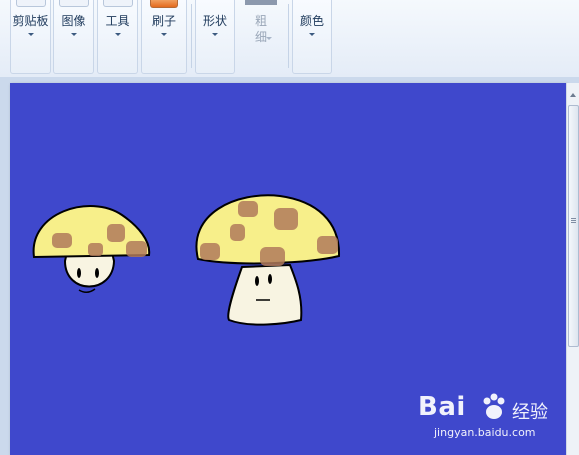  I want to click on tools-button: 工具, so click(117, 27).